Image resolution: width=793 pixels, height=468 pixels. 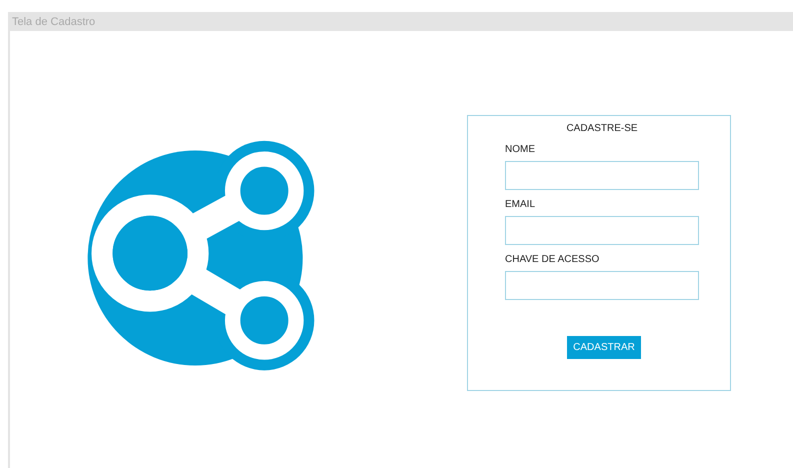 What do you see at coordinates (602, 128) in the screenshot?
I see `form-heading: CADASTRE-SE` at bounding box center [602, 128].